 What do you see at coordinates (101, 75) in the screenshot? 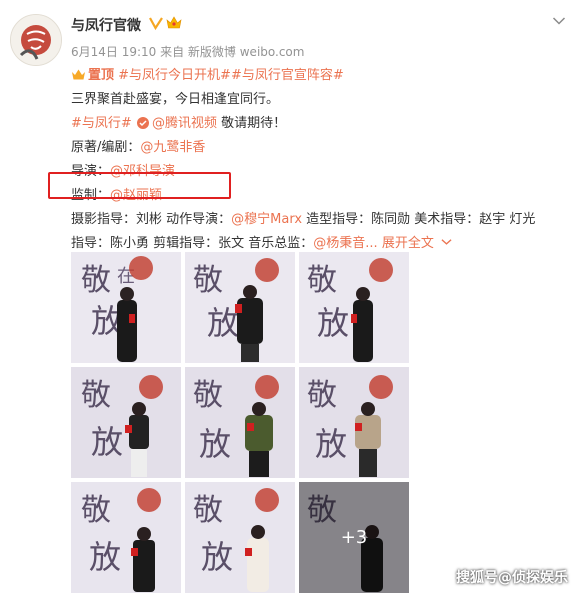
I see `pinned-label: 置顶` at bounding box center [101, 75].